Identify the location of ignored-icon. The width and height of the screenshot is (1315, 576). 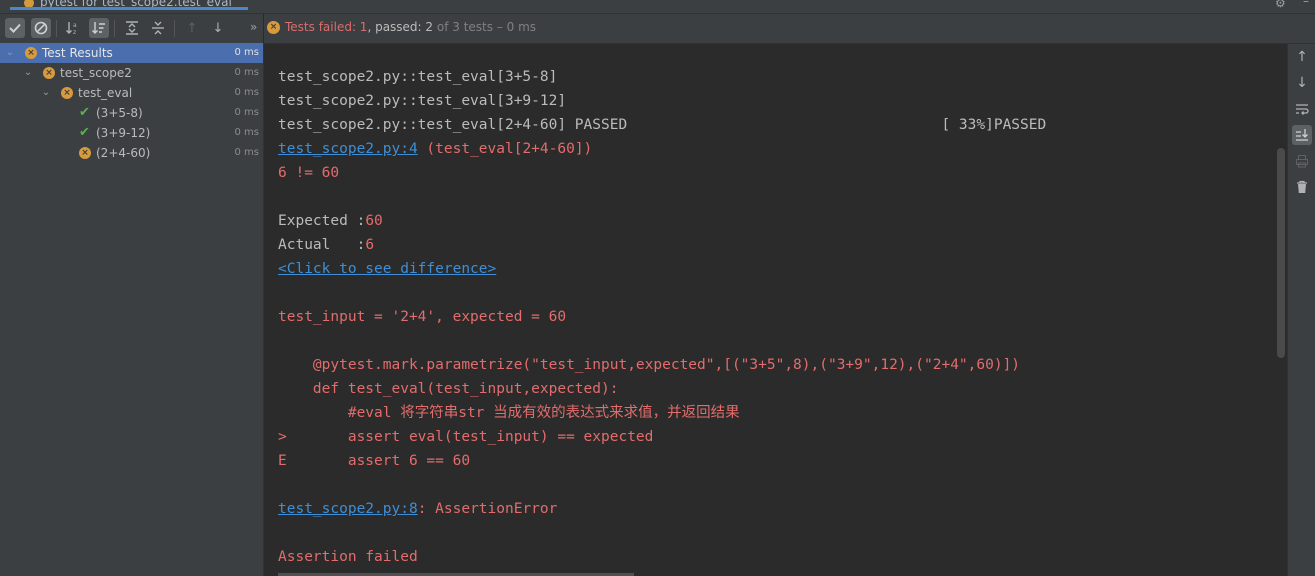
(41, 28).